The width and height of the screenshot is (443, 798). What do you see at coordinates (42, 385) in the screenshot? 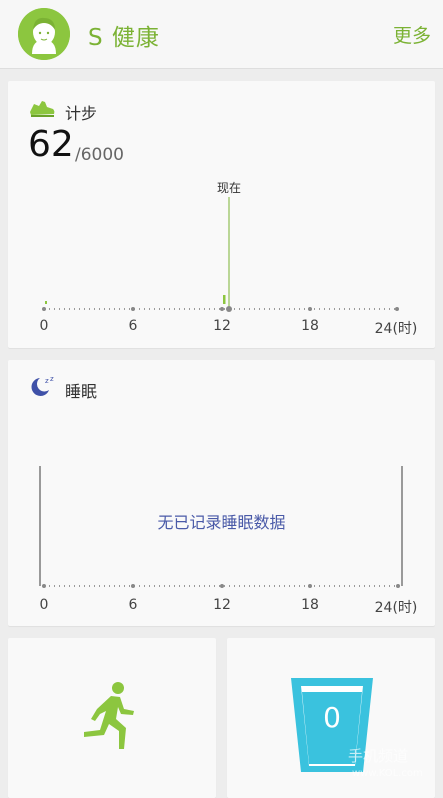
I see `moon-zzz-icon: z z` at bounding box center [42, 385].